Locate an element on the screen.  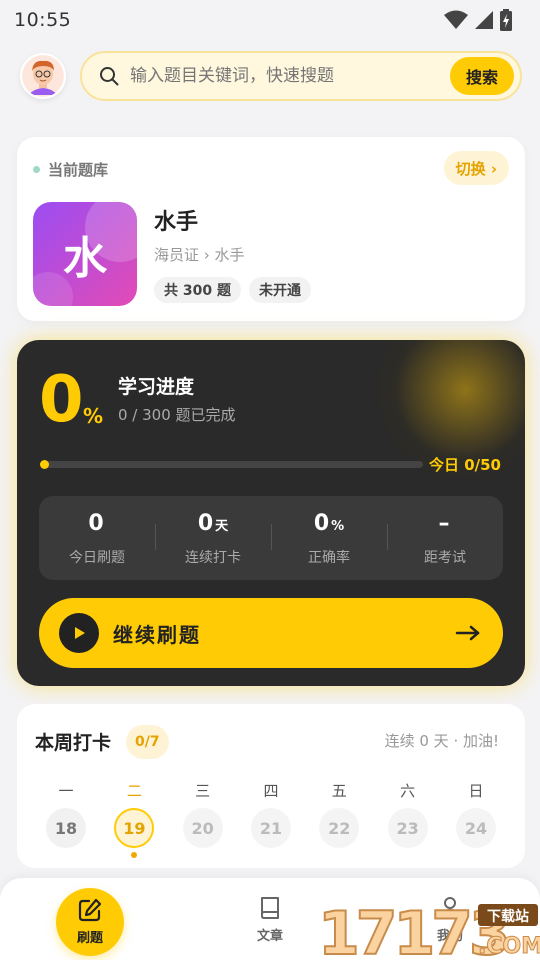
avatar-face-icon is located at coordinates (43, 76).